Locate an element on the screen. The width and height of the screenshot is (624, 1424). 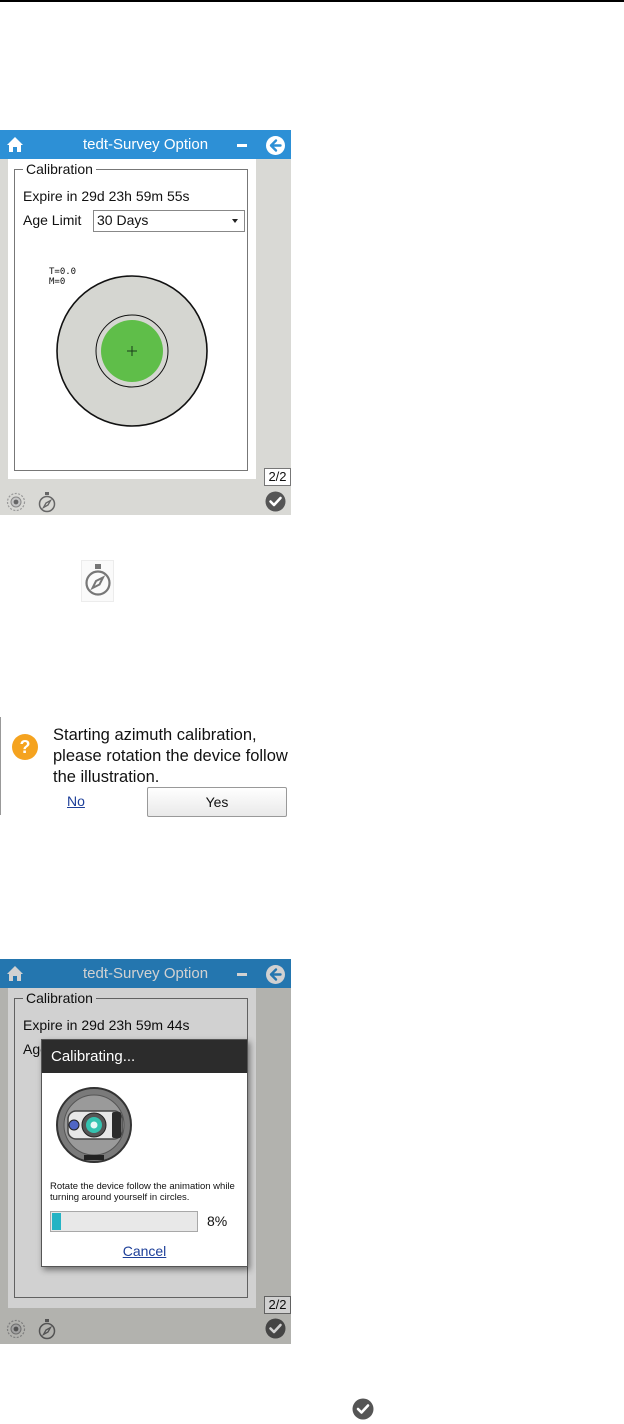
yes-button: Yes is located at coordinates (217, 802).